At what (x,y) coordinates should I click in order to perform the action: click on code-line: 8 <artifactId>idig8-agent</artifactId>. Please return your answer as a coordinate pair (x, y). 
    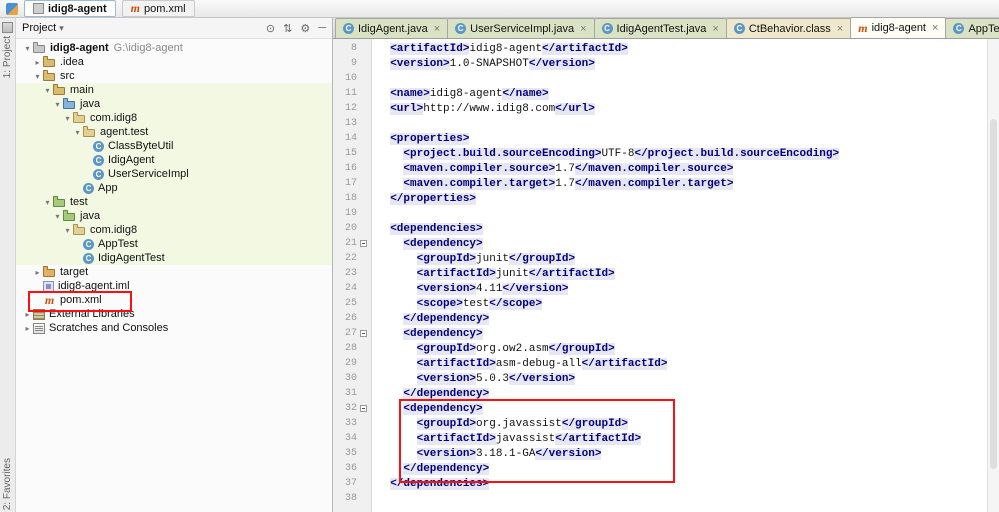
    Looking at the image, I should click on (660, 48).